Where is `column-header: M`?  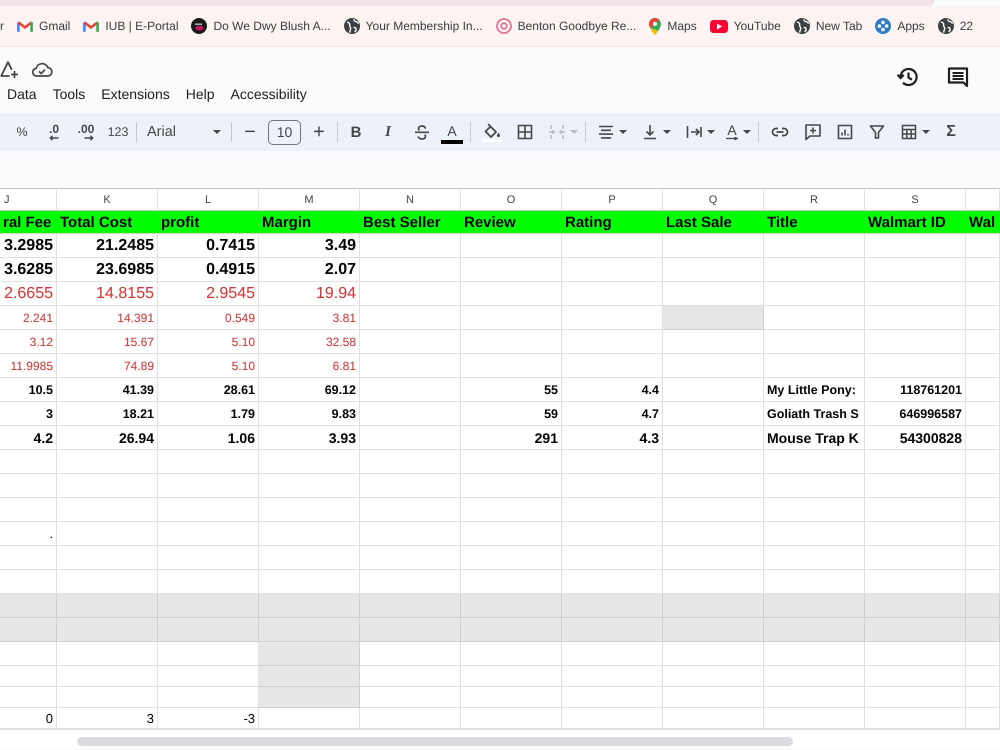 column-header: M is located at coordinates (309, 200).